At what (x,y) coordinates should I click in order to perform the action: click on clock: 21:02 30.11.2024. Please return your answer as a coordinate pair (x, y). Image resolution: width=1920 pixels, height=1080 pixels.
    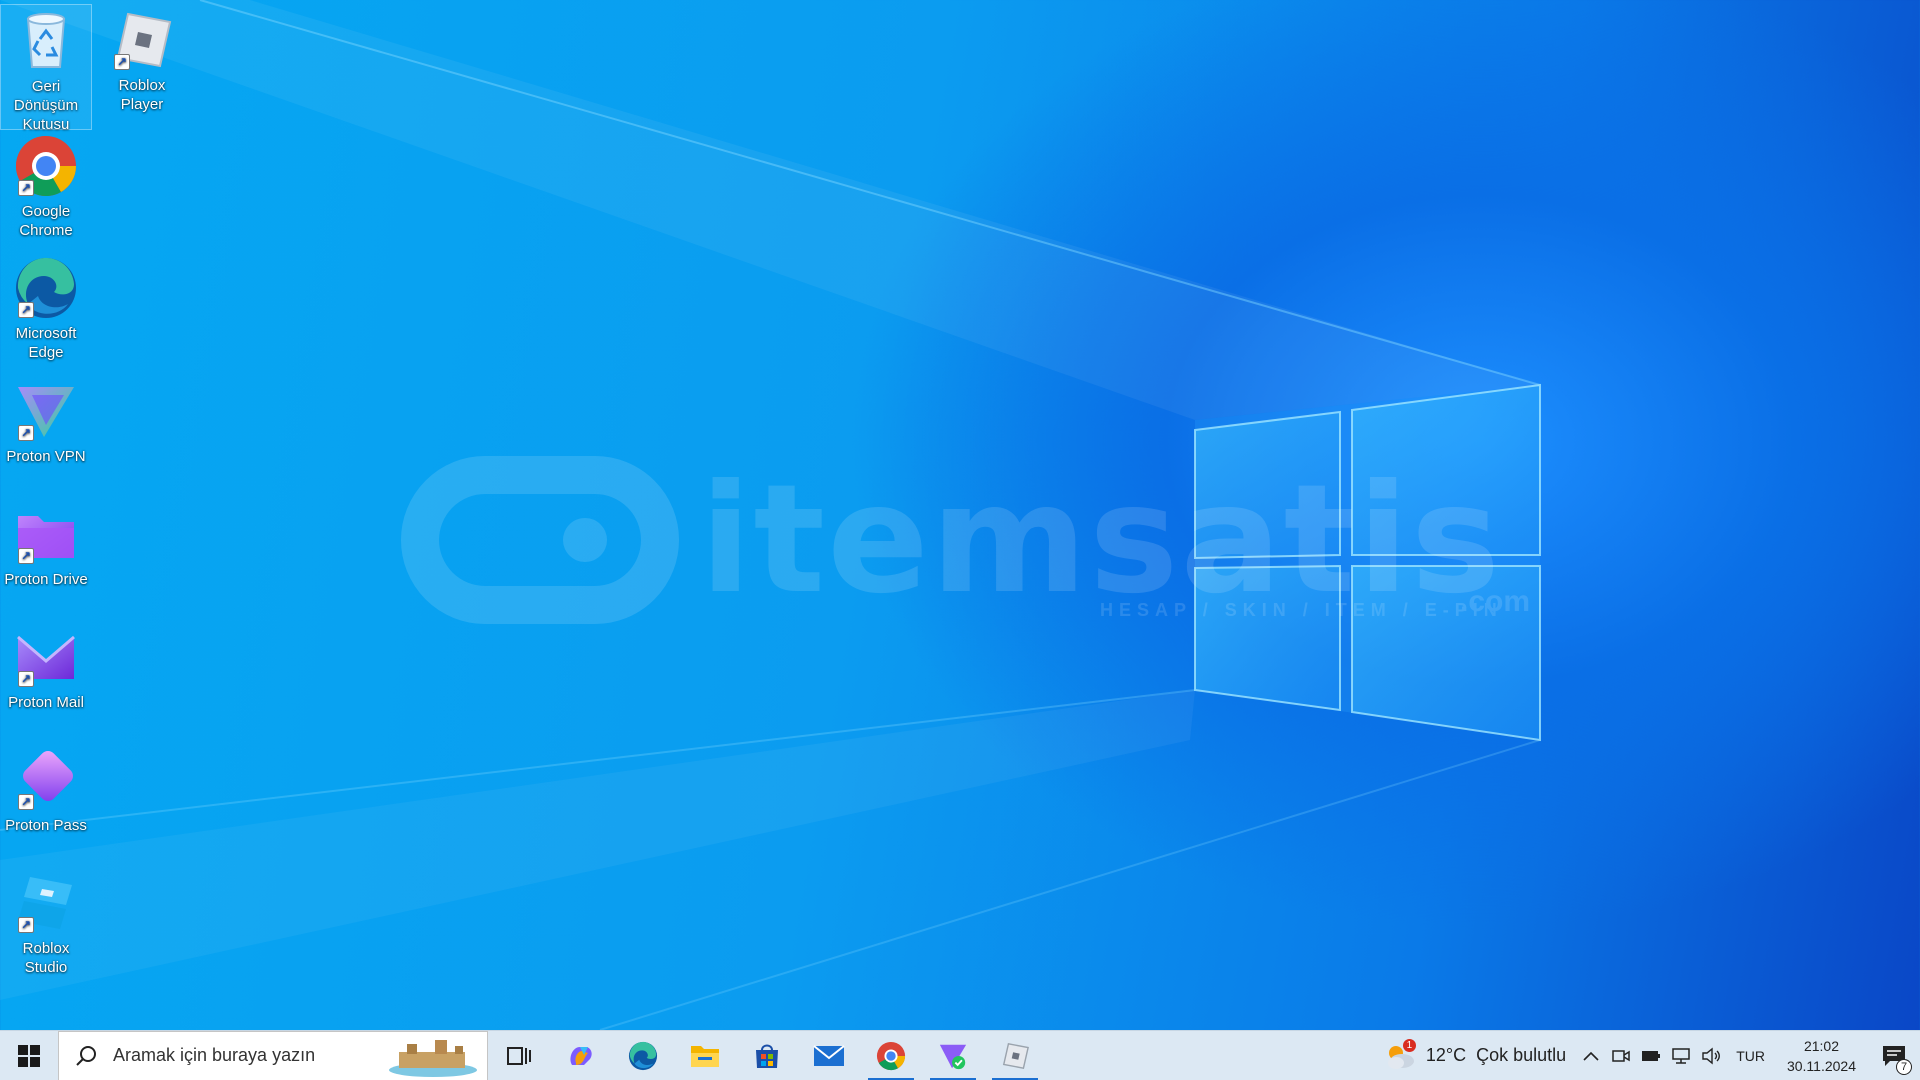
    Looking at the image, I should click on (1821, 1056).